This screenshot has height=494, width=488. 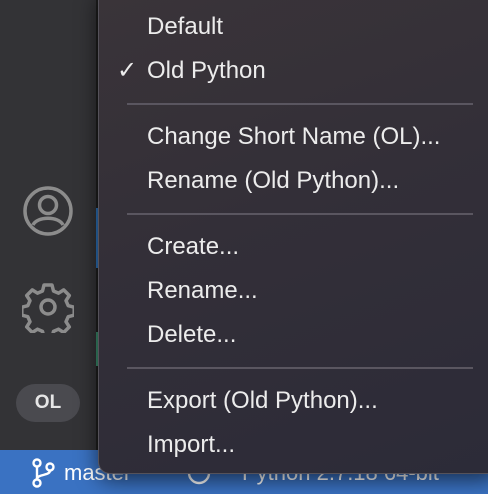 I want to click on menu-item-default: Default, so click(x=185, y=27).